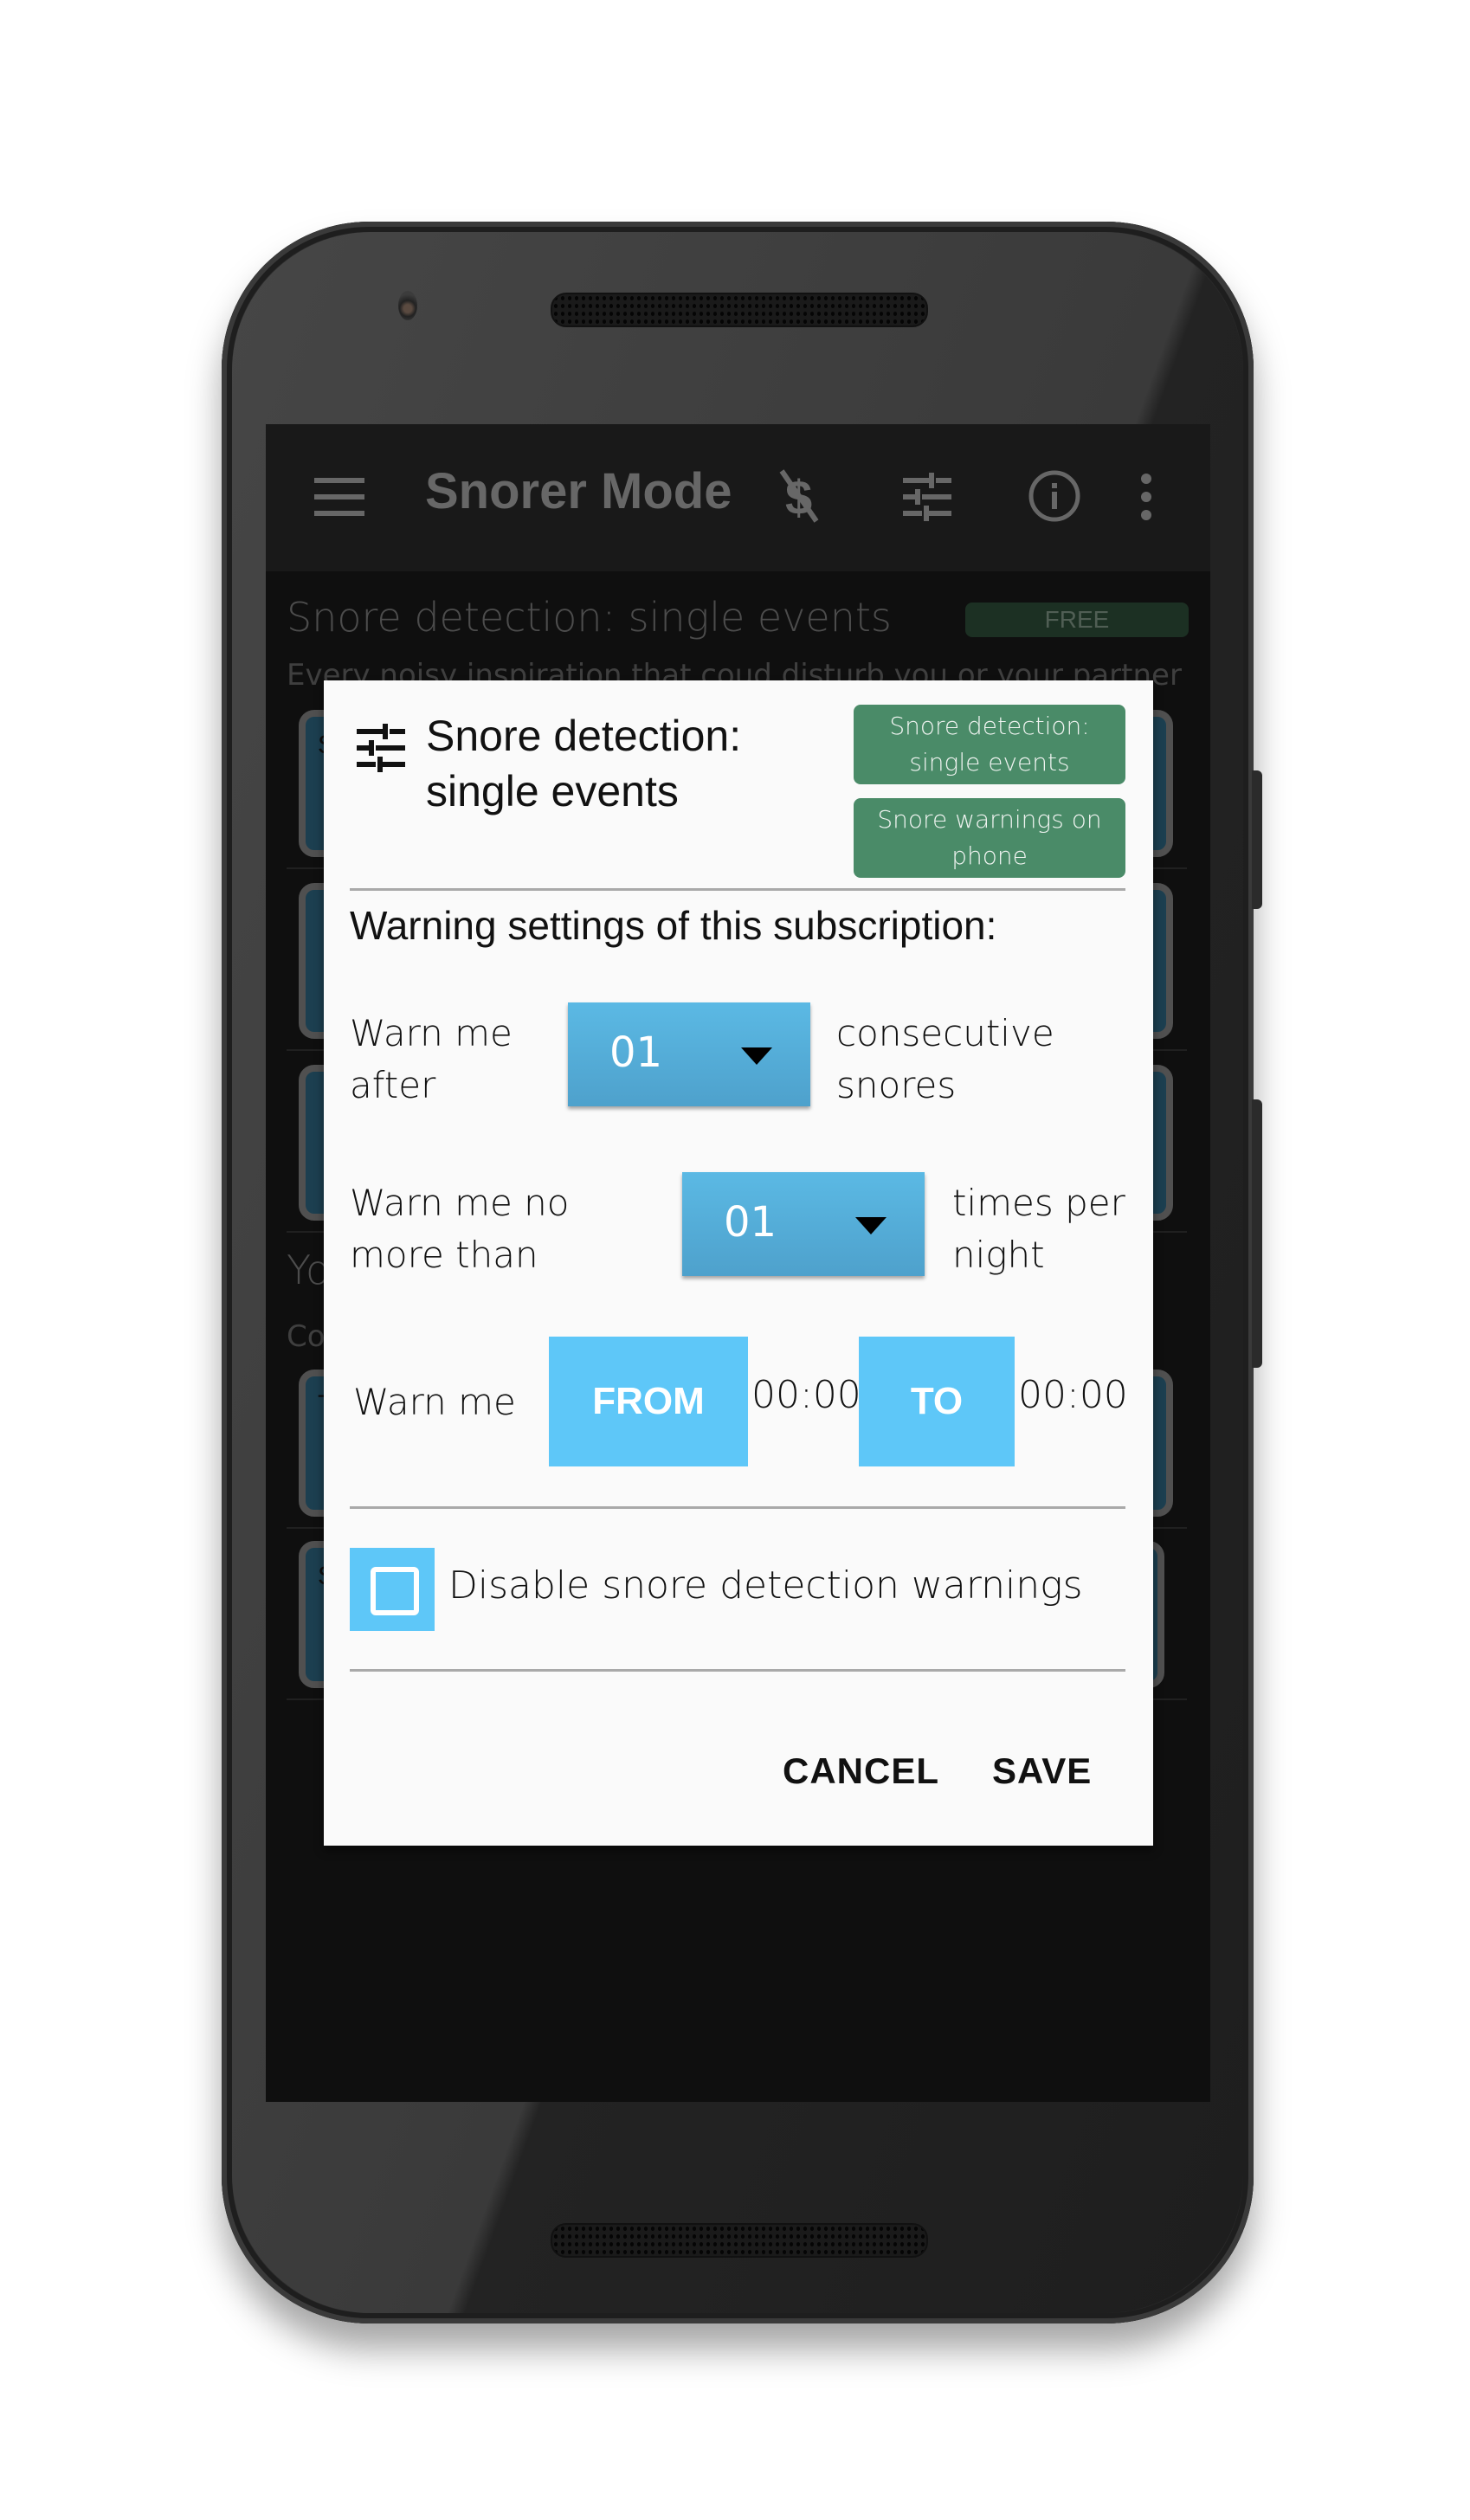 This screenshot has height=2520, width=1470. Describe the element at coordinates (460, 1229) in the screenshot. I see `row2-prefix: Warn me no more than` at that location.